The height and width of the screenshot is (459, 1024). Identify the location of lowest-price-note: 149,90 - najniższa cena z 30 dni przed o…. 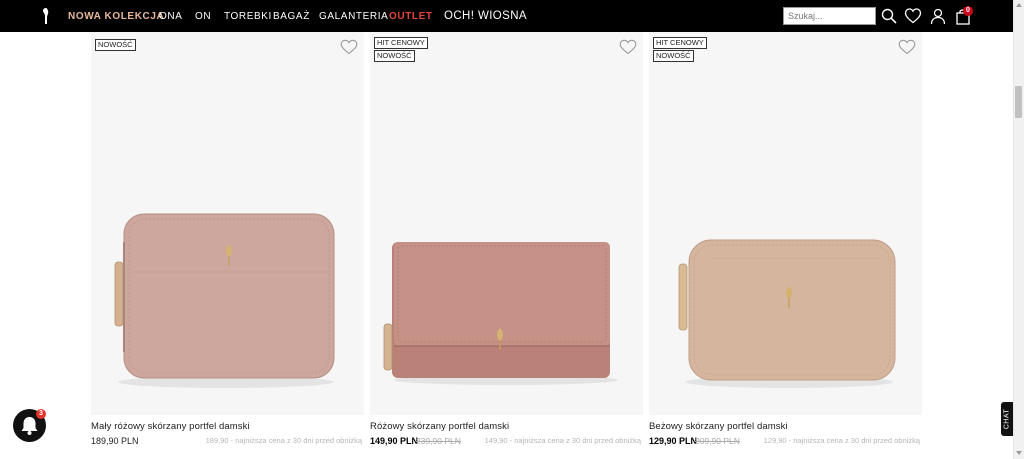
(562, 440).